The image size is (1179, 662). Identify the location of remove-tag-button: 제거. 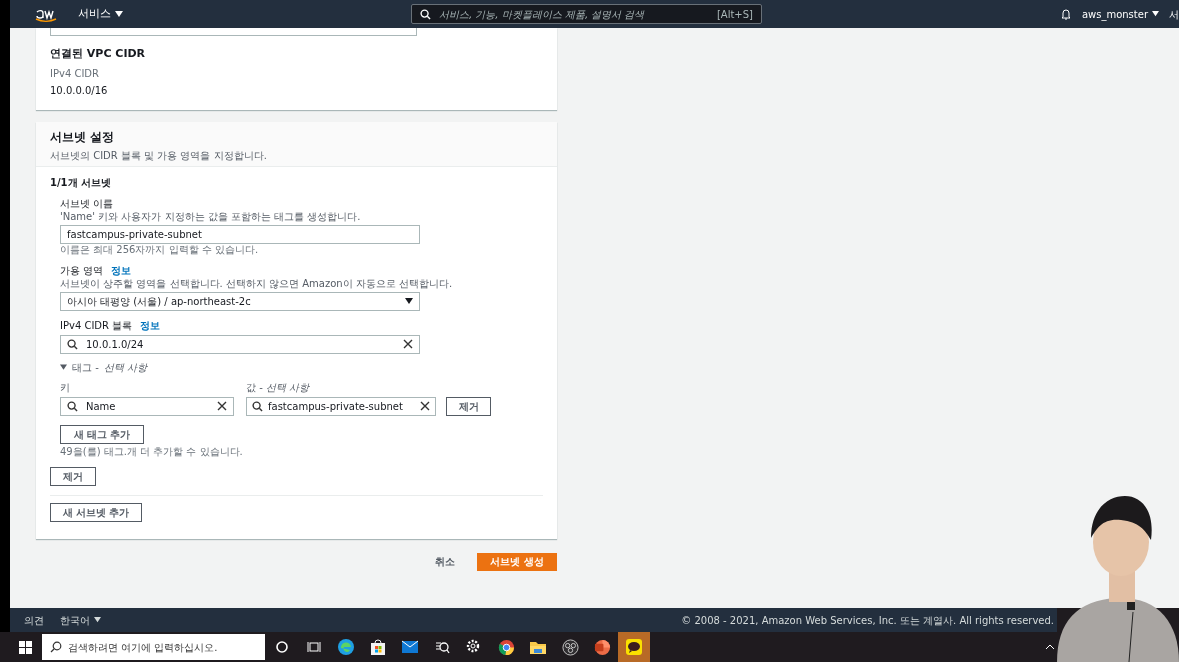
(468, 406).